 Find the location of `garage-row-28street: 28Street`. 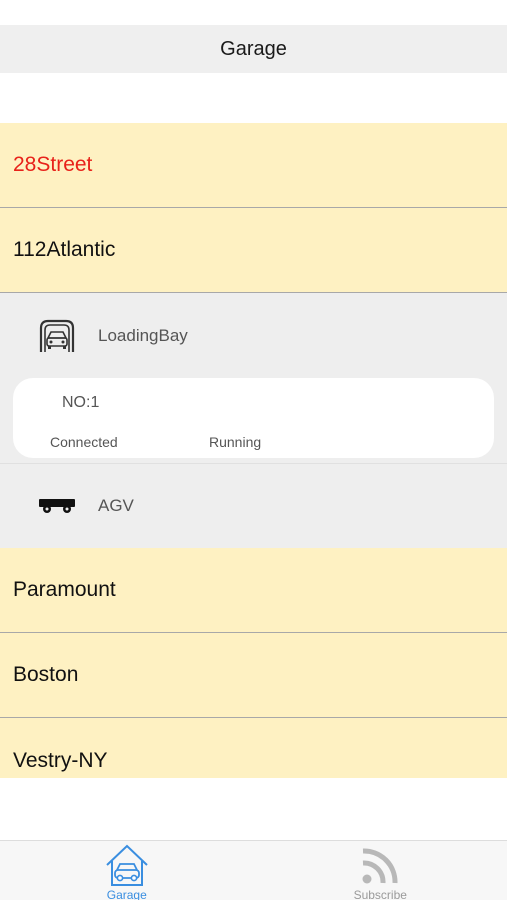

garage-row-28street: 28Street is located at coordinates (253, 165).